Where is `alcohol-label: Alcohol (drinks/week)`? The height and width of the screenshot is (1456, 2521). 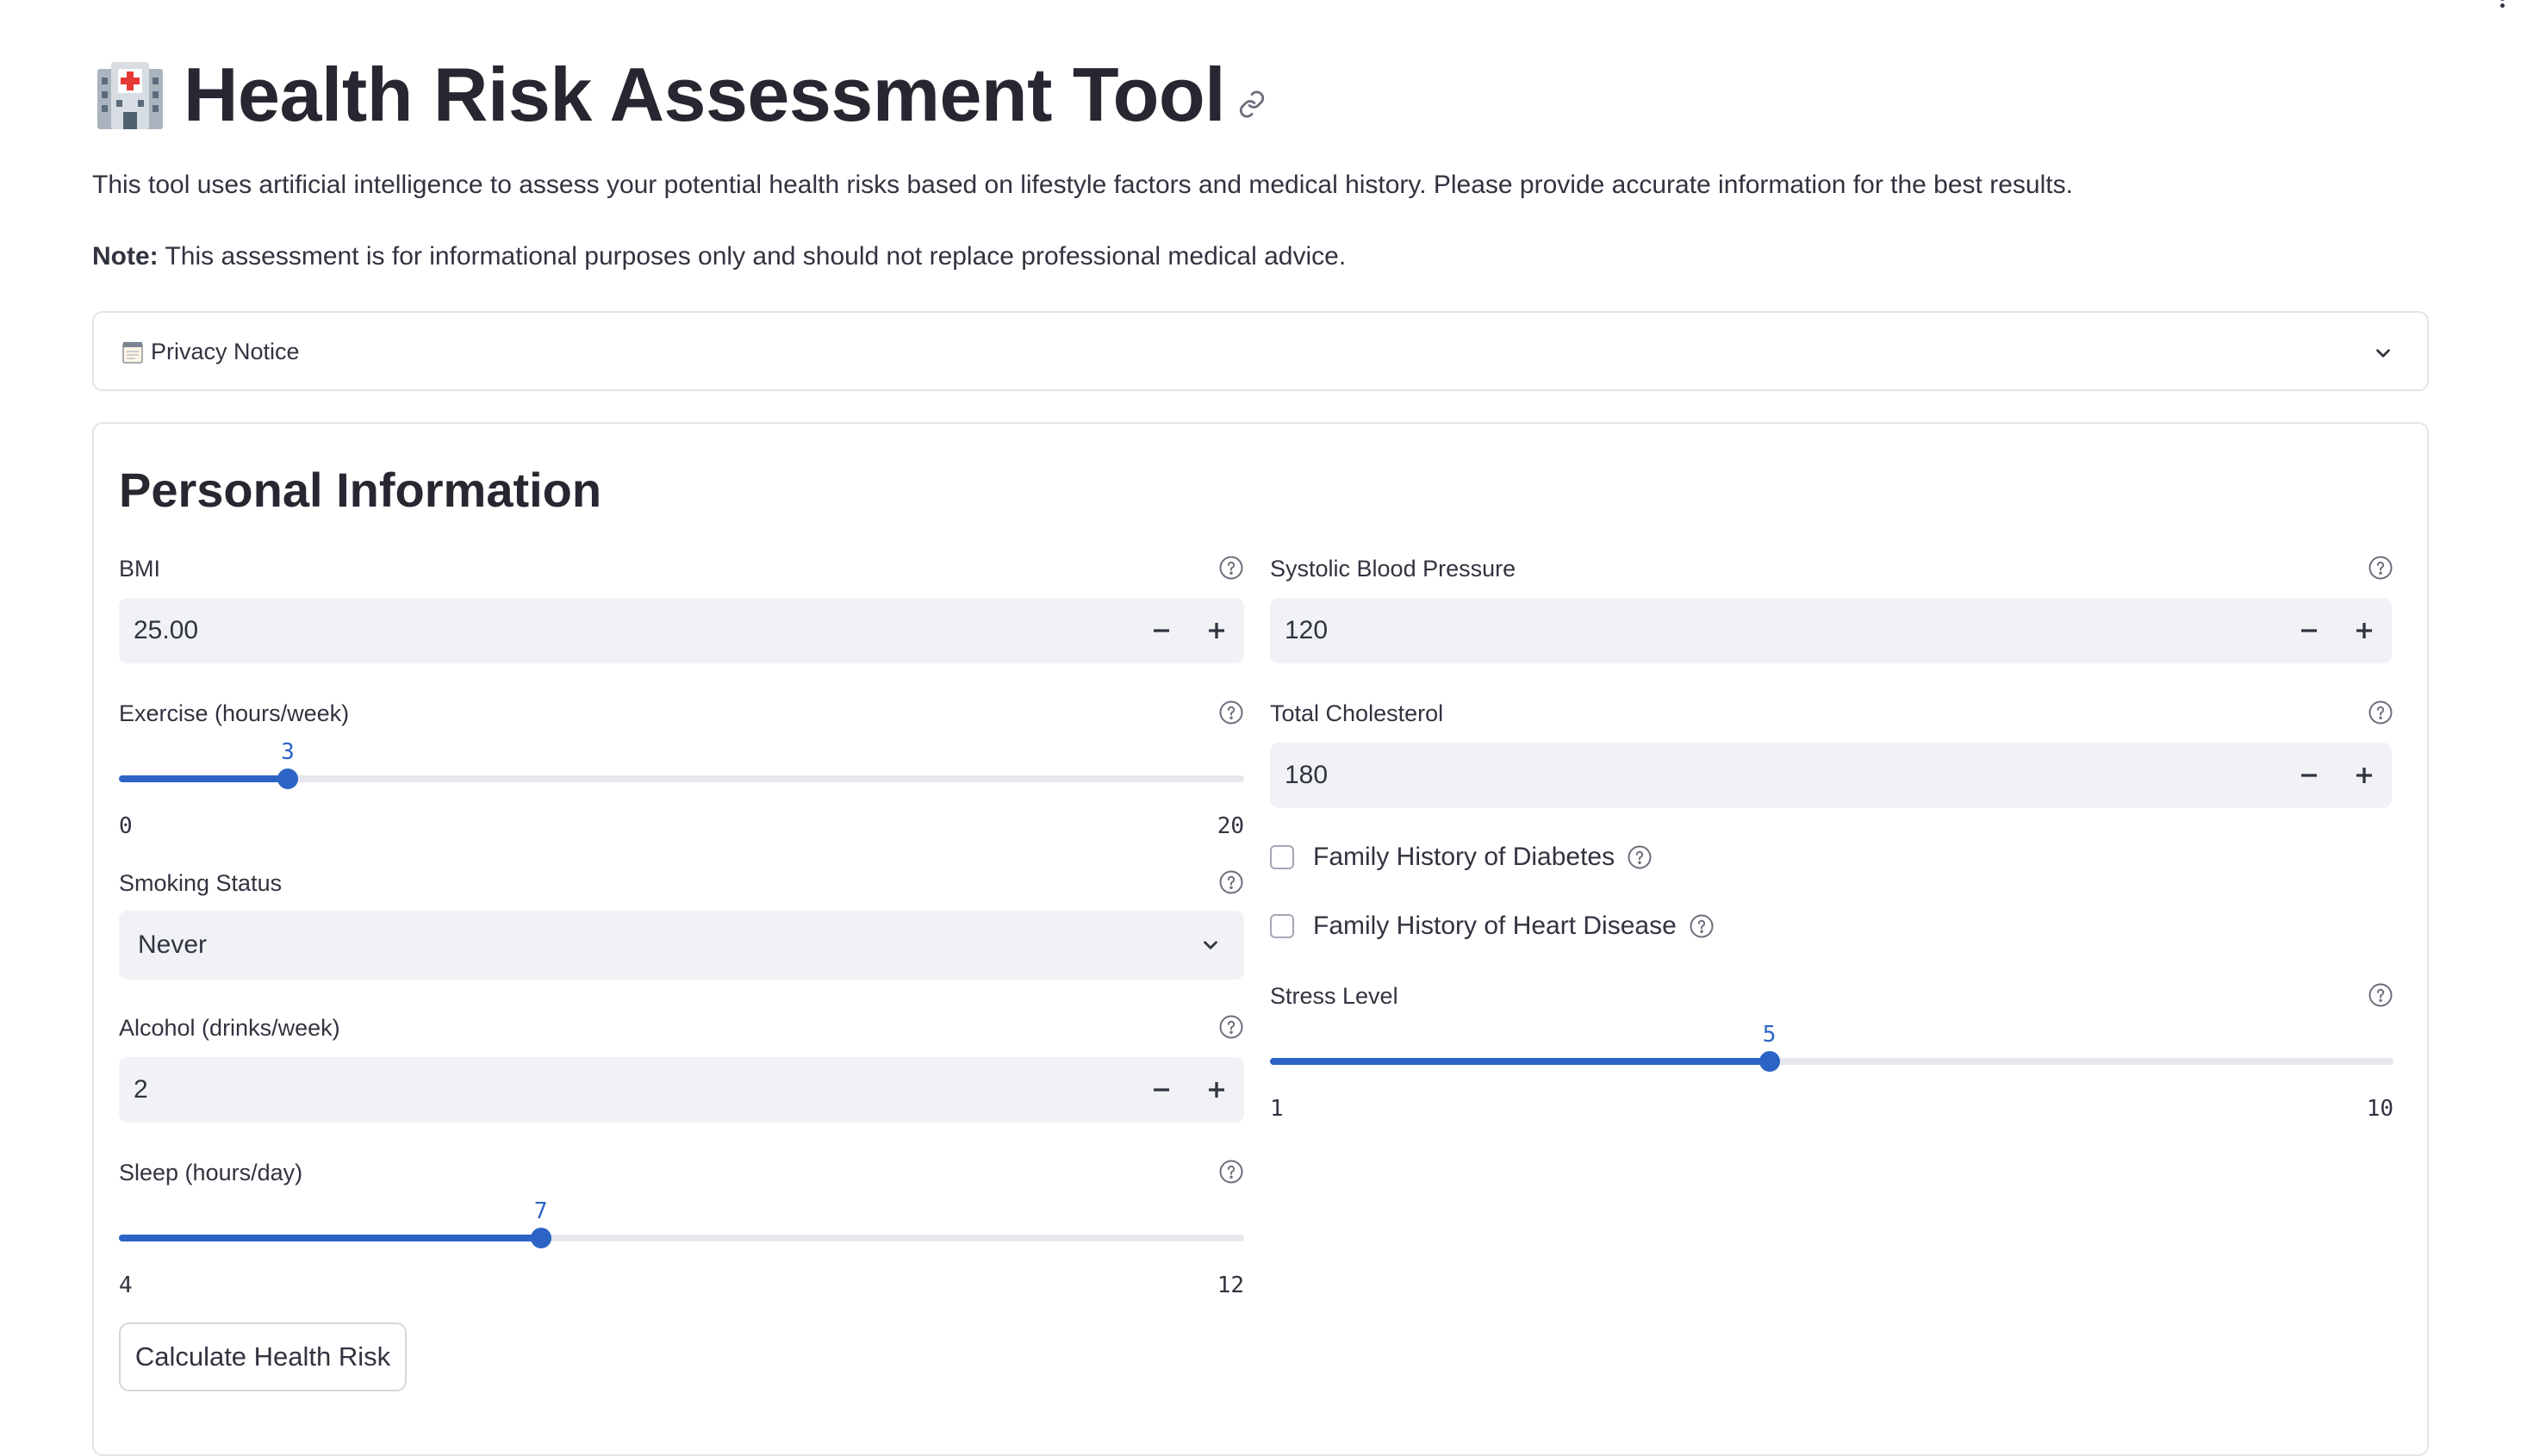
alcohol-label: Alcohol (drinks/week) is located at coordinates (230, 1028).